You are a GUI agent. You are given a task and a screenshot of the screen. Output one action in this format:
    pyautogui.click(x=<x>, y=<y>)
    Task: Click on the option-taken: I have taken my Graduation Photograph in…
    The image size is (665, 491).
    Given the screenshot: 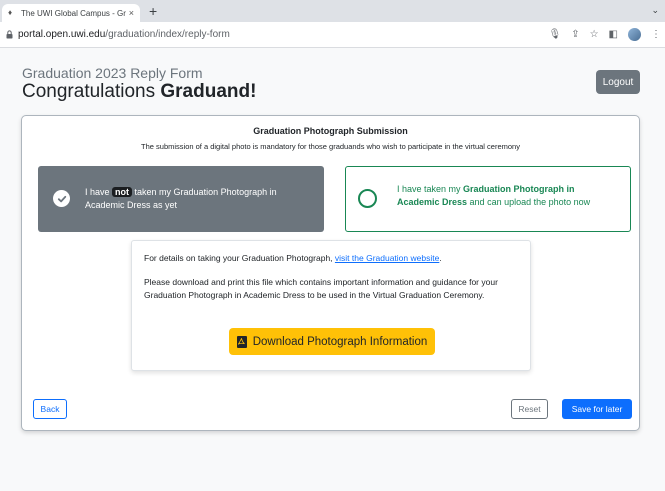 What is the action you would take?
    pyautogui.click(x=488, y=199)
    